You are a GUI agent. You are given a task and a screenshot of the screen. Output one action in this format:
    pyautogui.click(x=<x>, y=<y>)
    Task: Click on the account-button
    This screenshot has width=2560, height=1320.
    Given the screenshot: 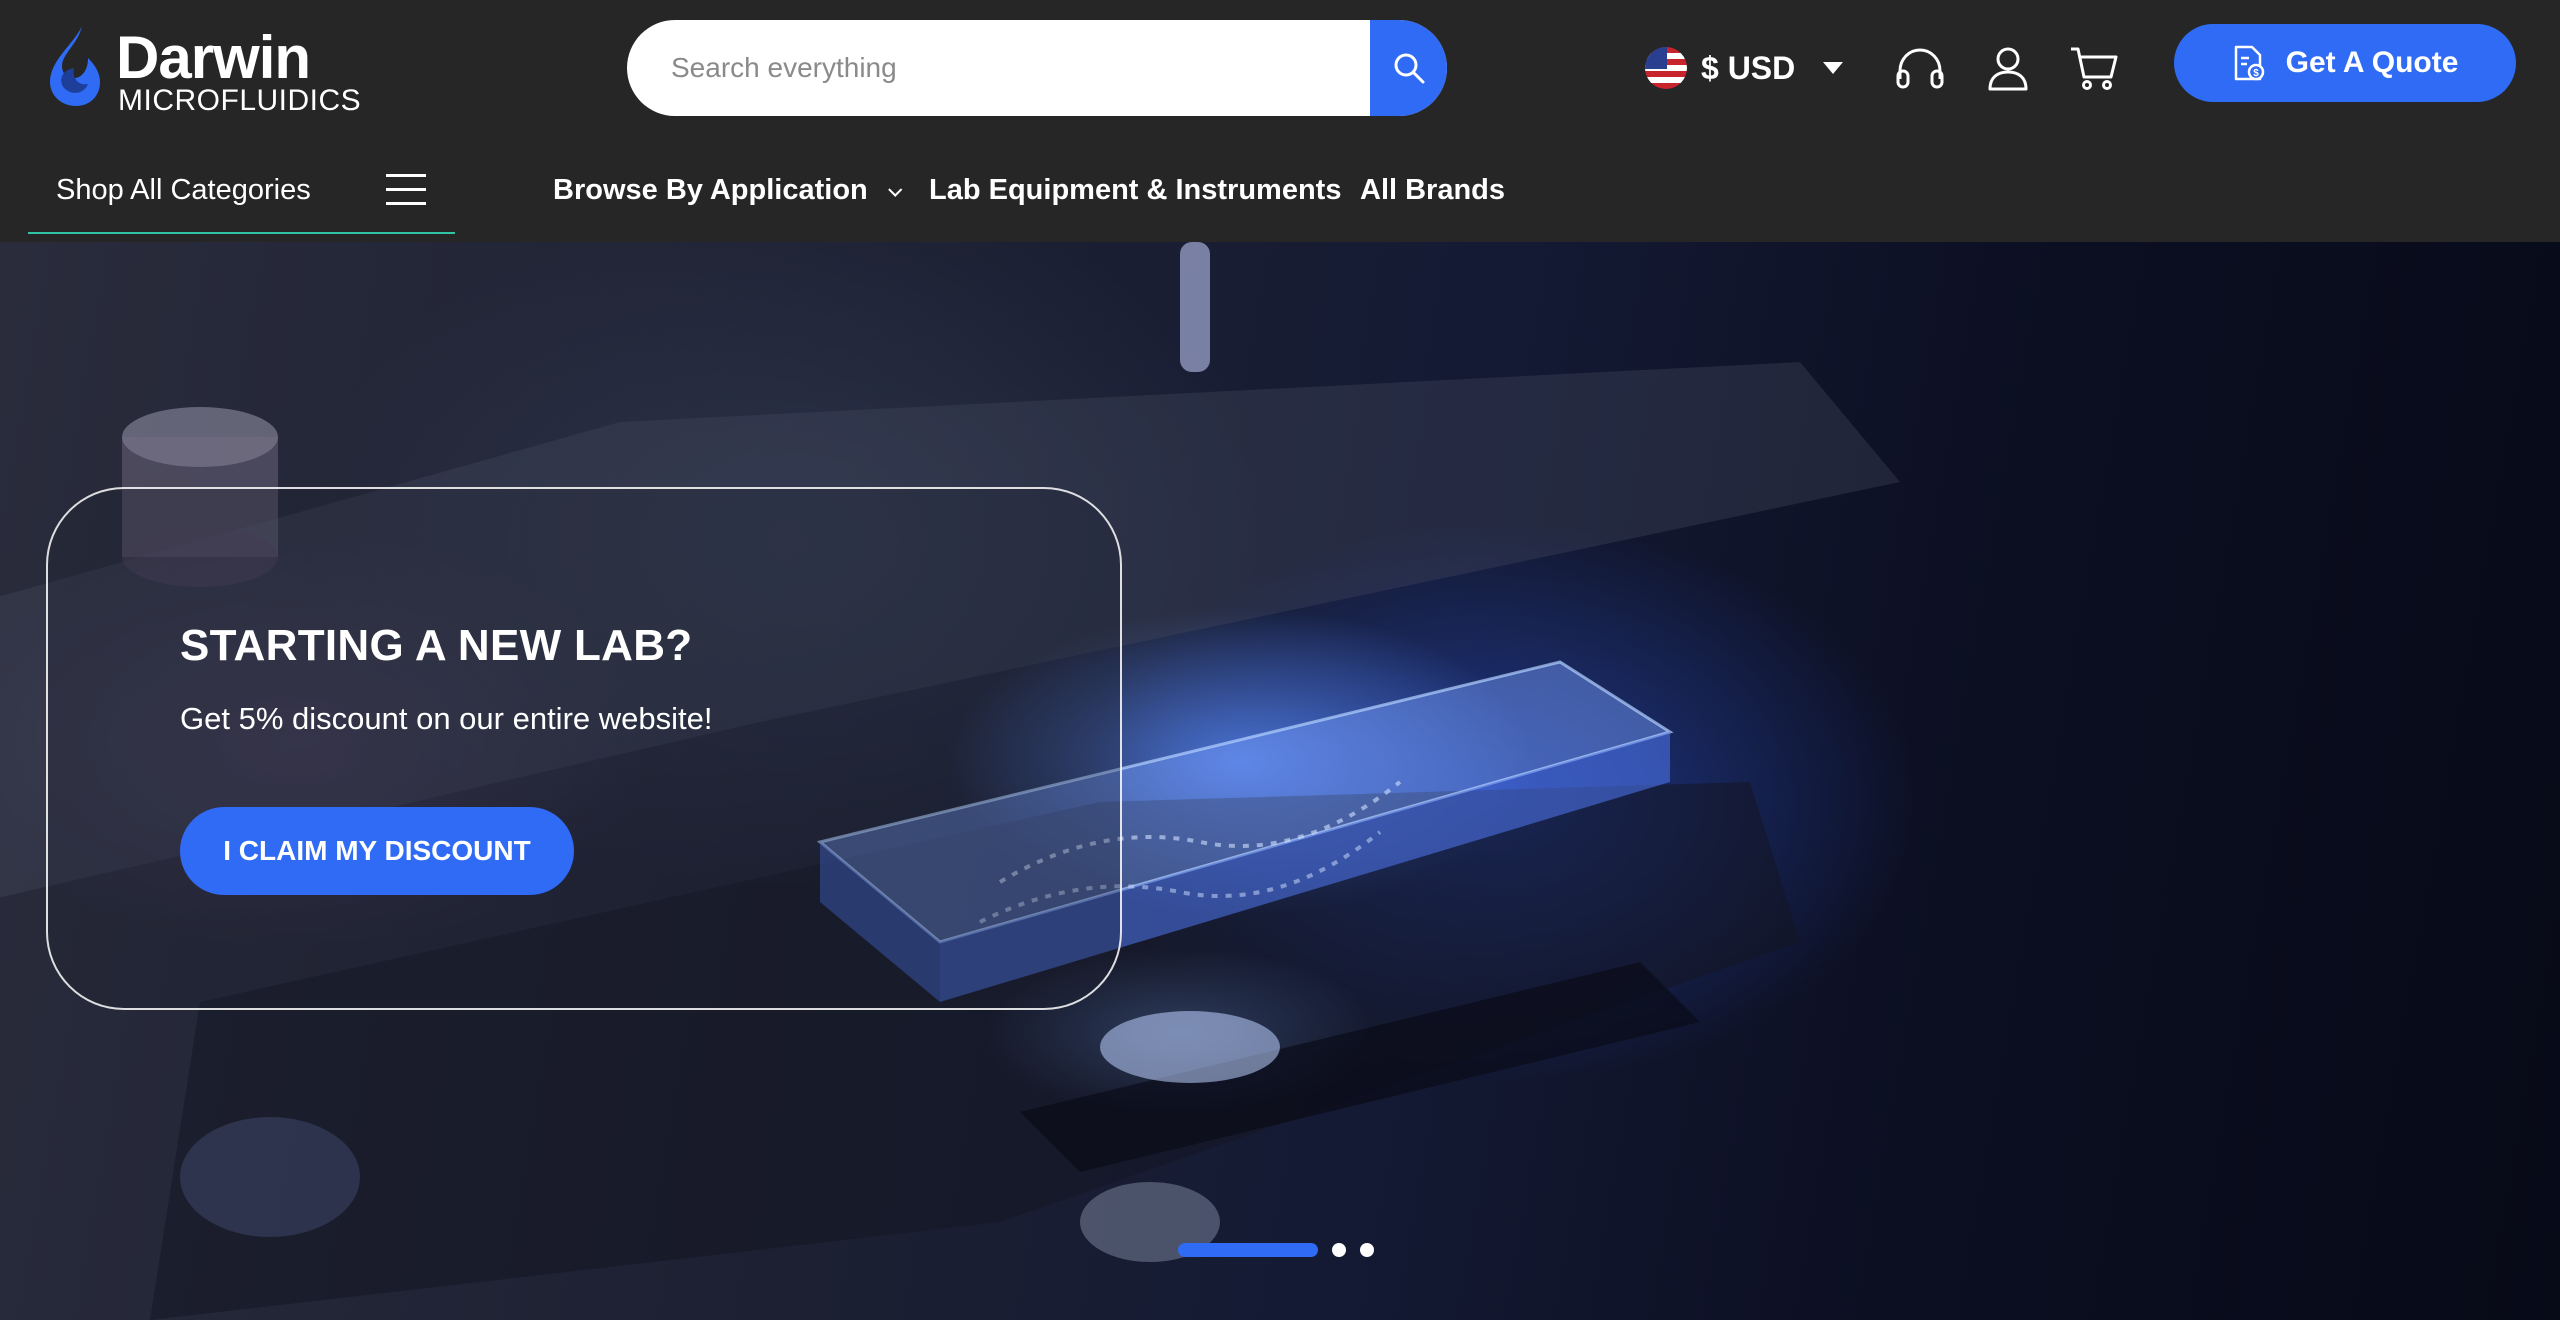 What is the action you would take?
    pyautogui.click(x=2008, y=68)
    